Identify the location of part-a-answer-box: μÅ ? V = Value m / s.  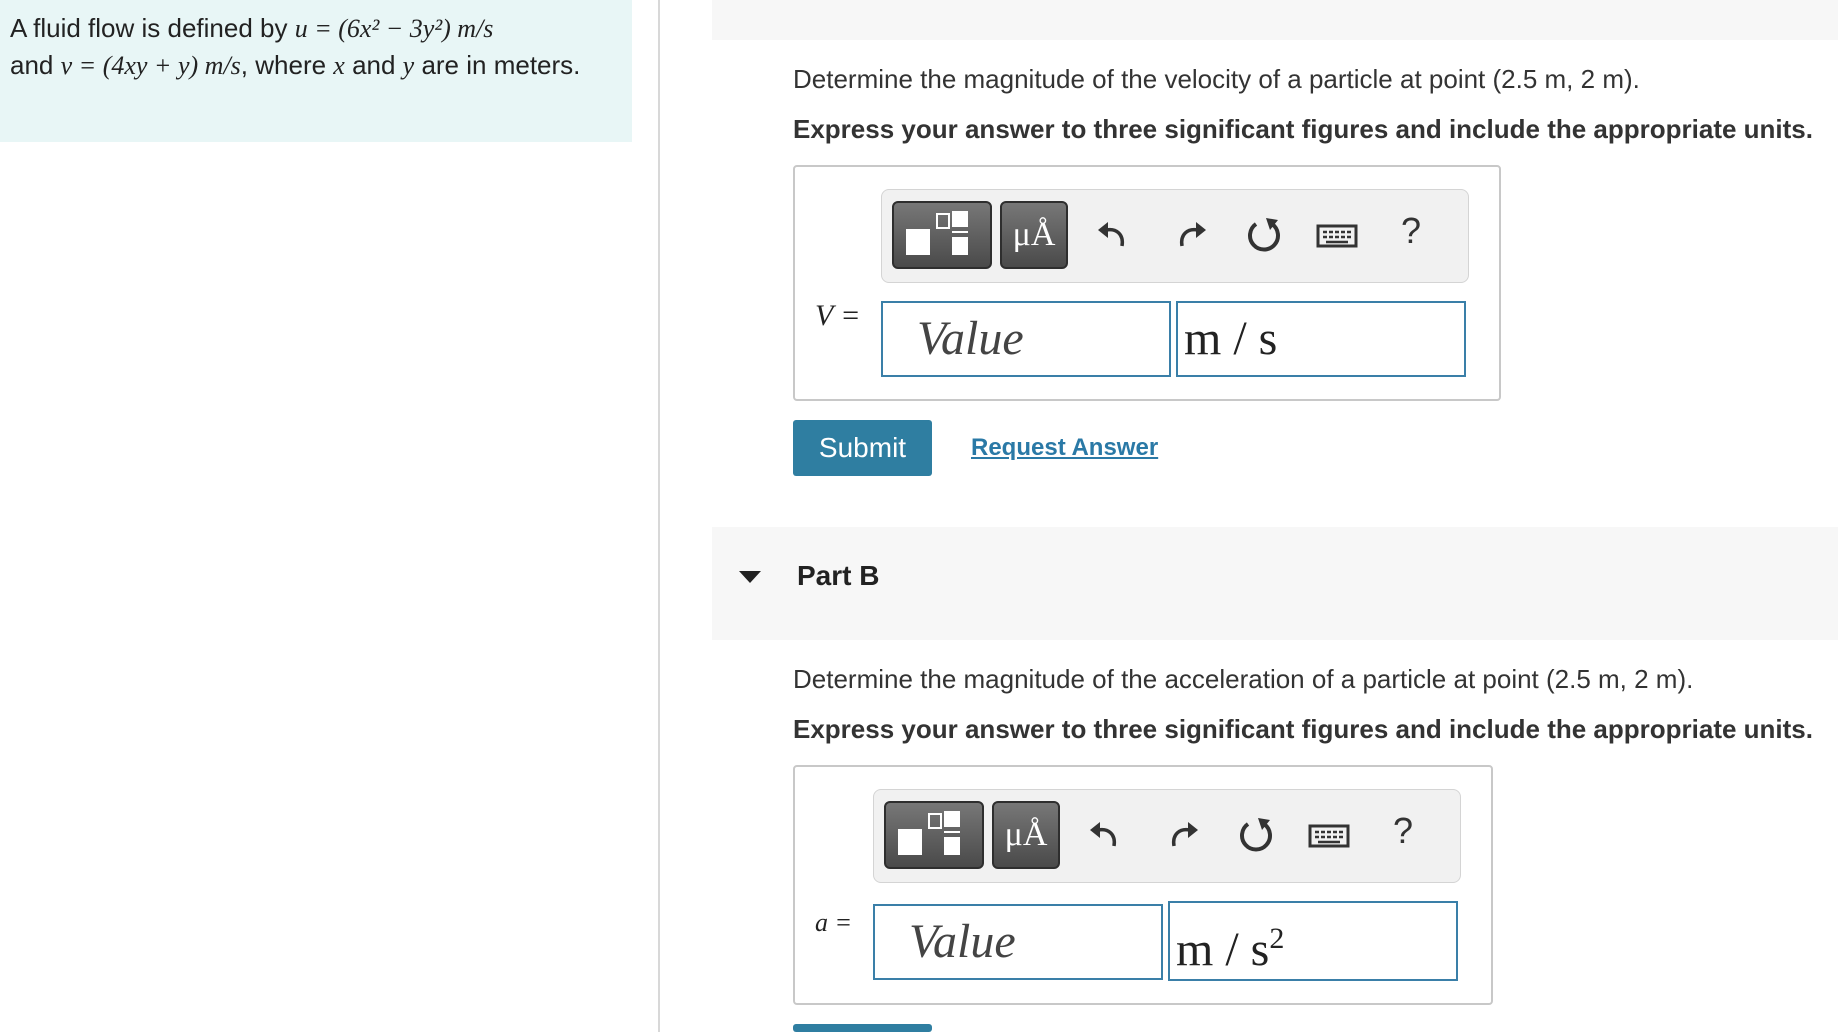
(1147, 283).